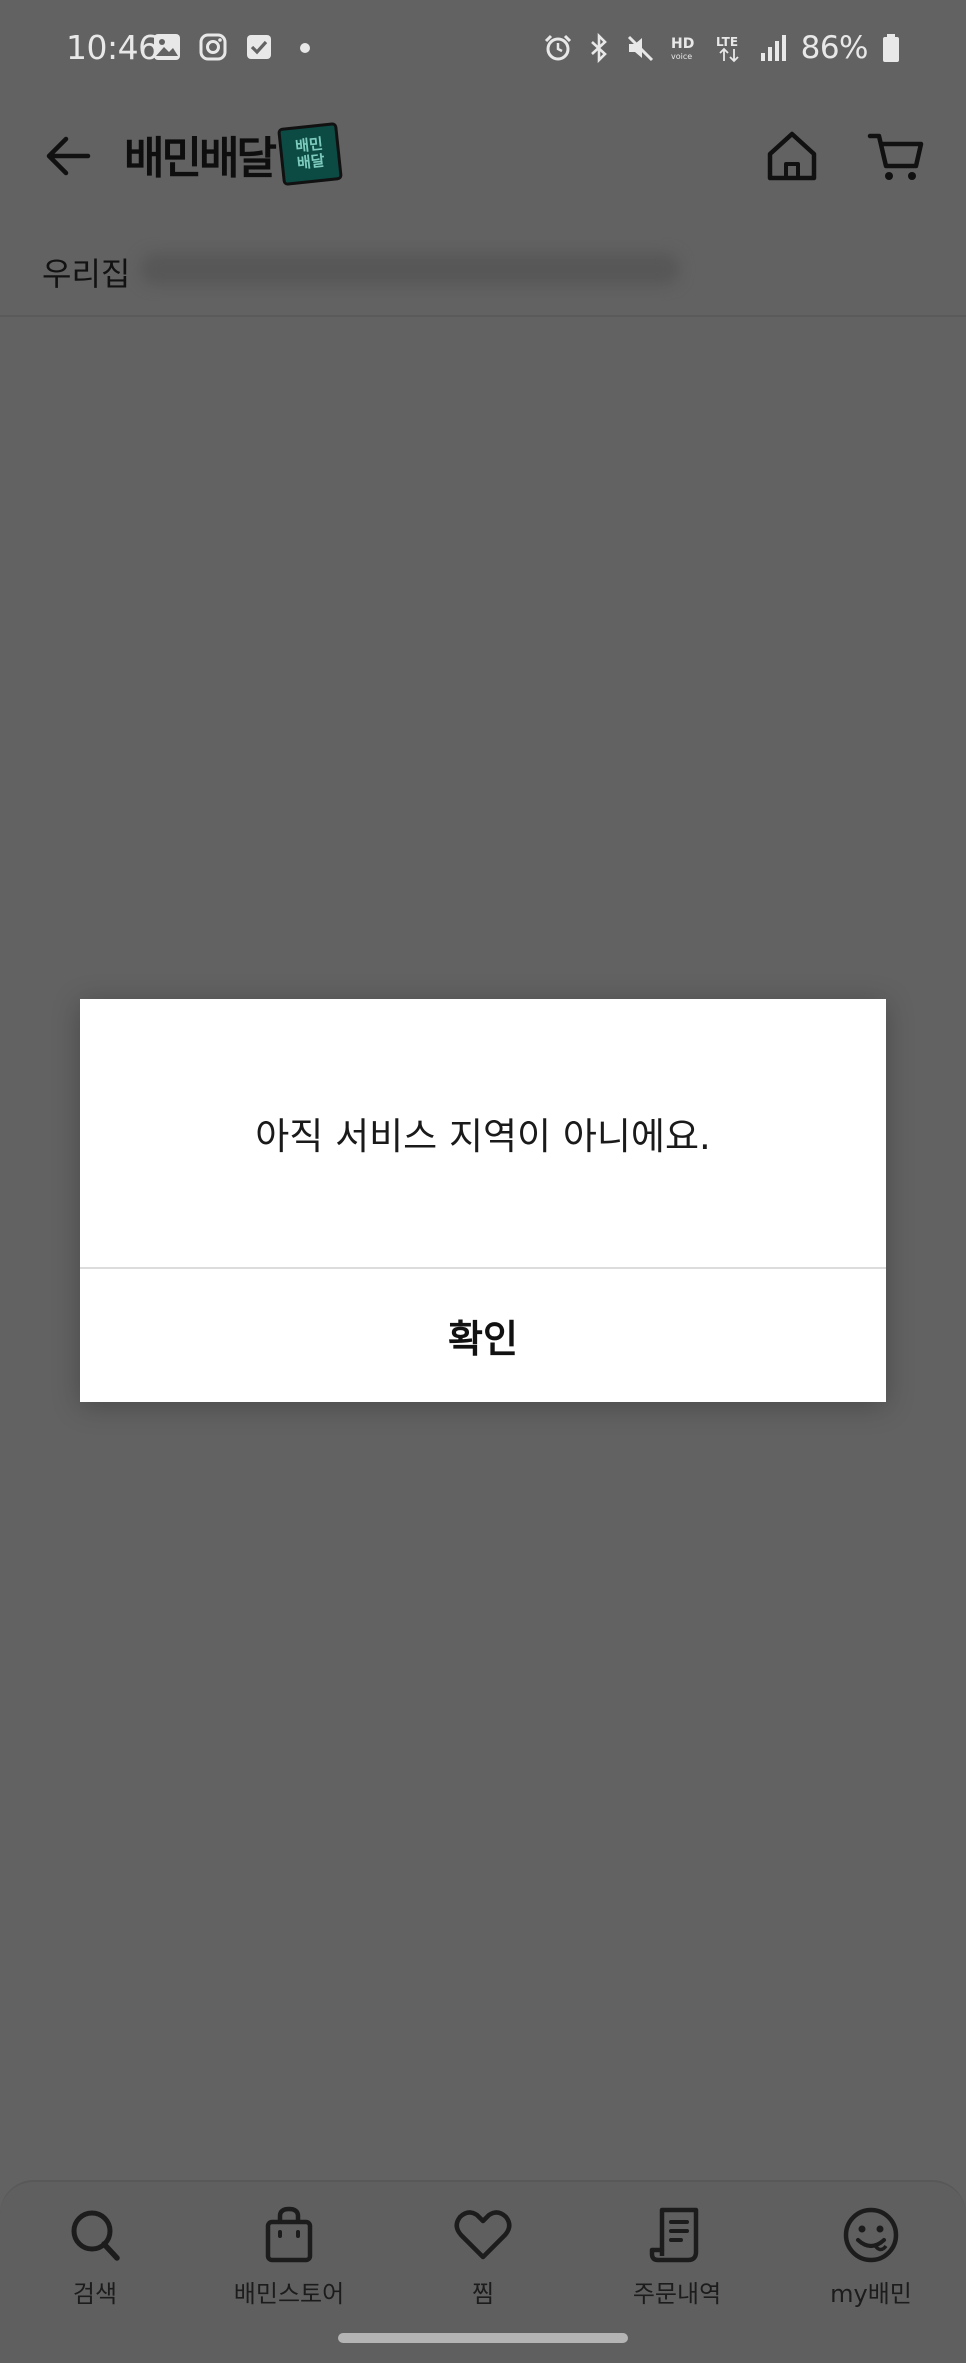 The height and width of the screenshot is (2363, 966). Describe the element at coordinates (871, 2294) in the screenshot. I see `tab-label: my배민` at that location.